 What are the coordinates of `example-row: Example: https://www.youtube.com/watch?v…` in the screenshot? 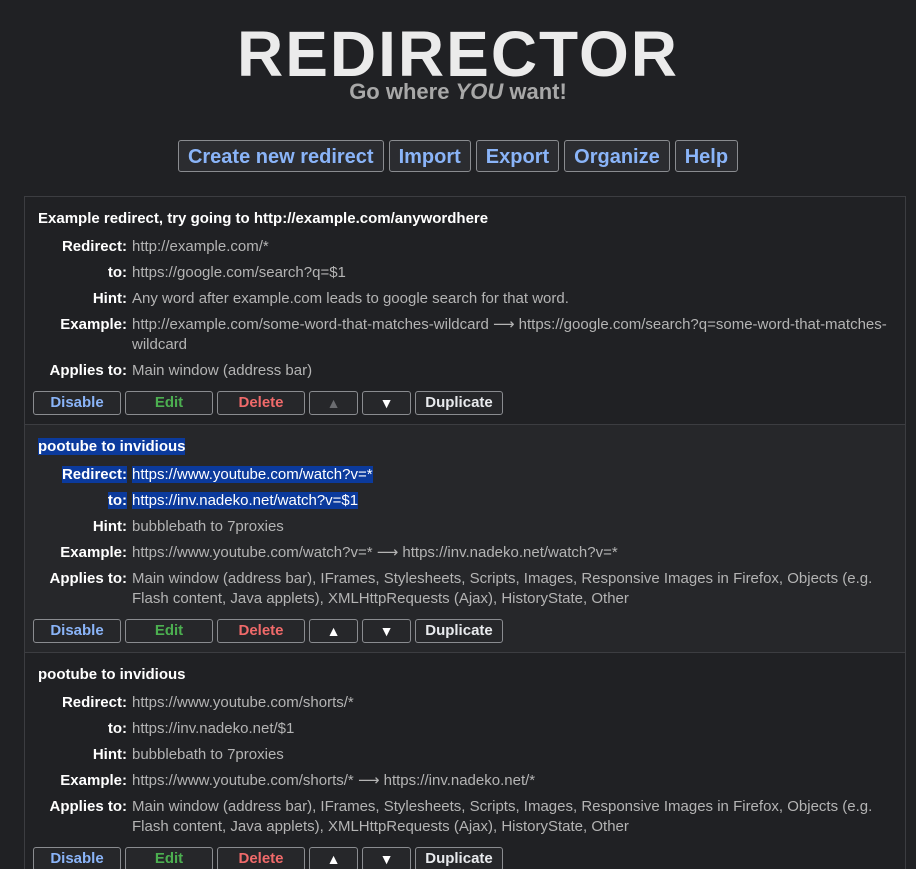 It's located at (465, 553).